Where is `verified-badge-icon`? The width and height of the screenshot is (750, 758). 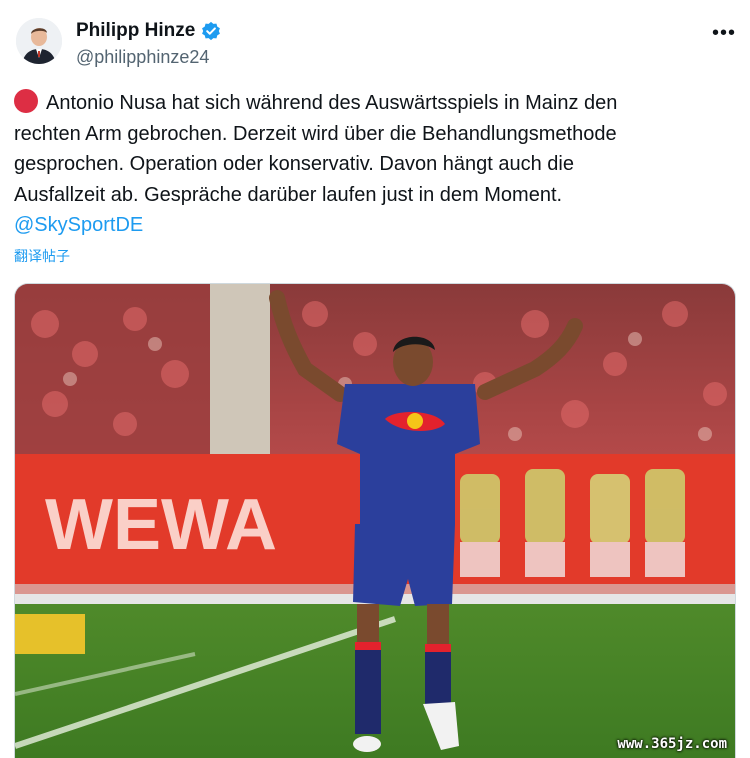
verified-badge-icon is located at coordinates (211, 31).